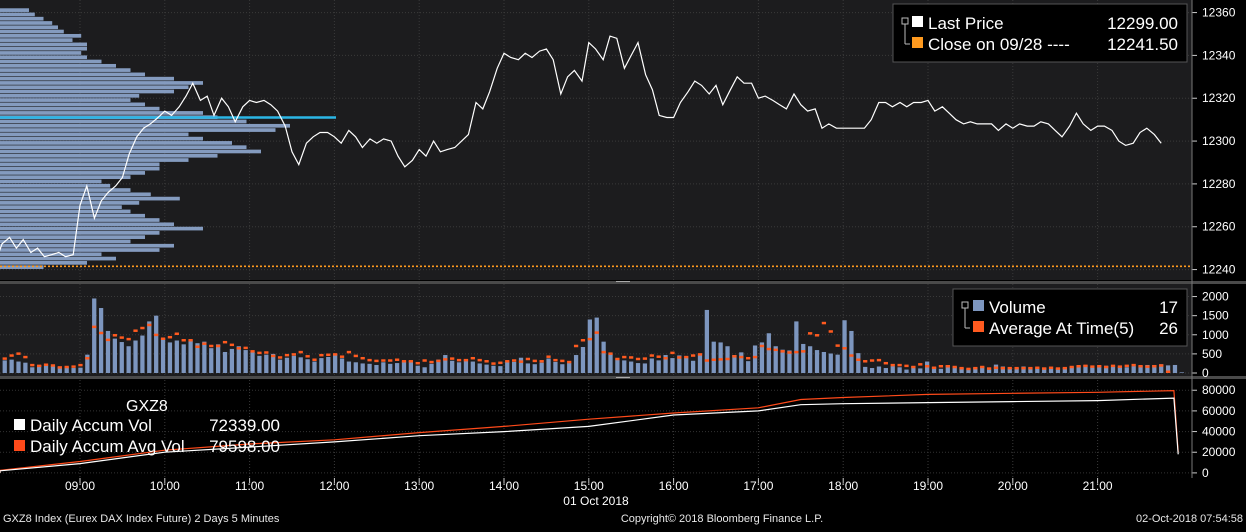 The image size is (1246, 532). Describe the element at coordinates (91, 425) in the screenshot. I see `accum-label: Daily Accum Vol` at that location.